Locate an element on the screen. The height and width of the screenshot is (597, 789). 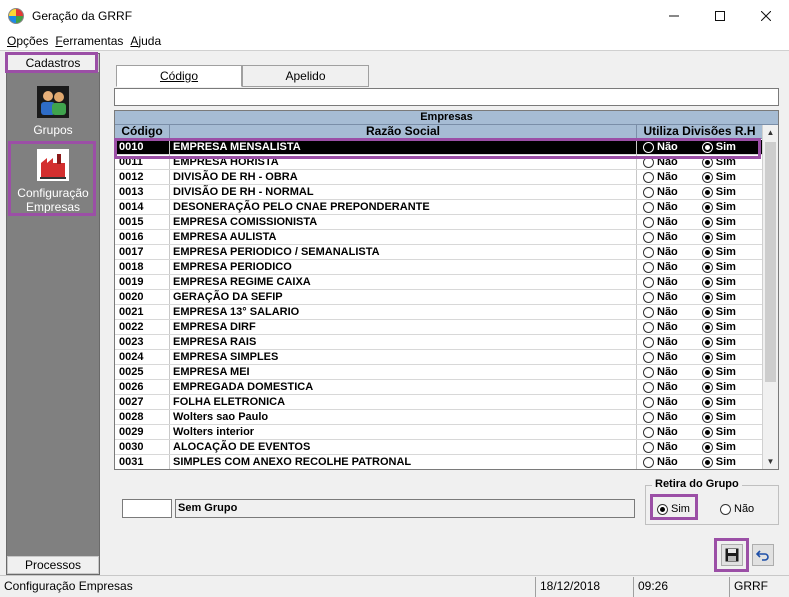
column-header-codigo: Código is located at coordinates (142, 132).